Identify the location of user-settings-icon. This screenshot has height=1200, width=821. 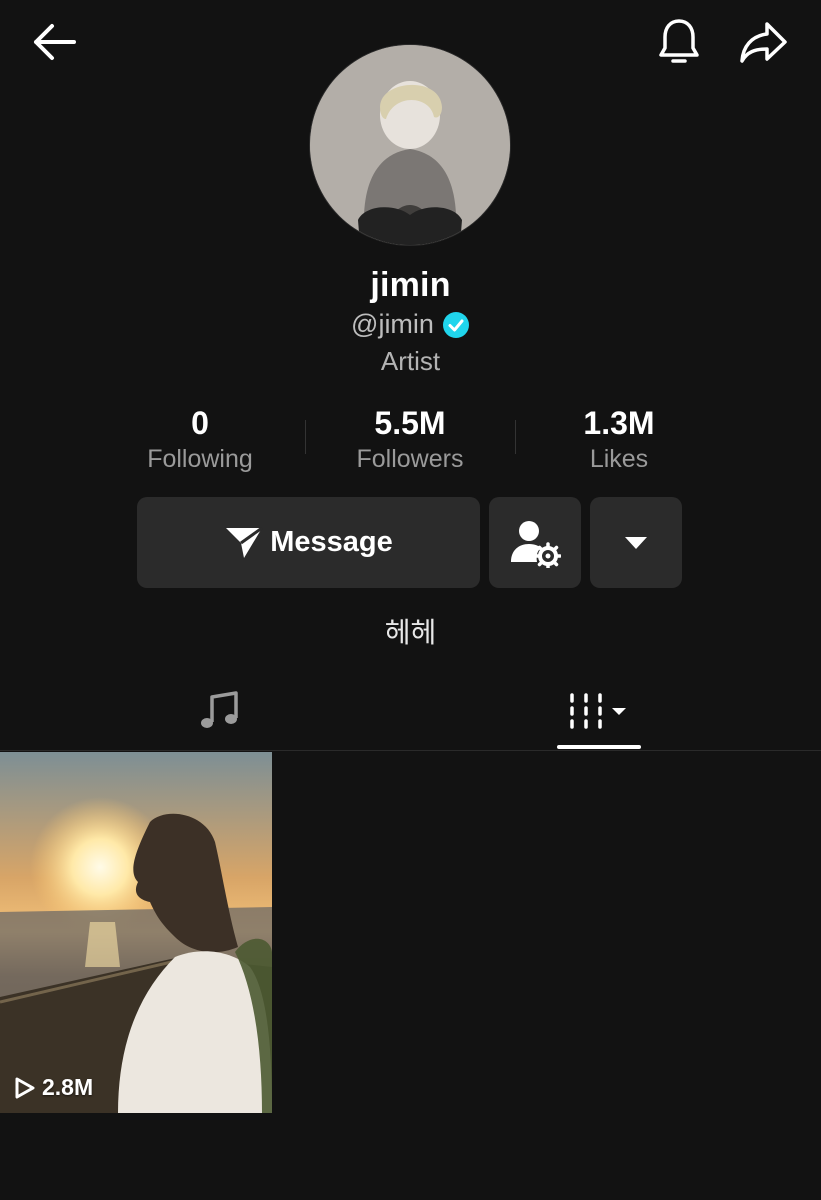
(536, 544).